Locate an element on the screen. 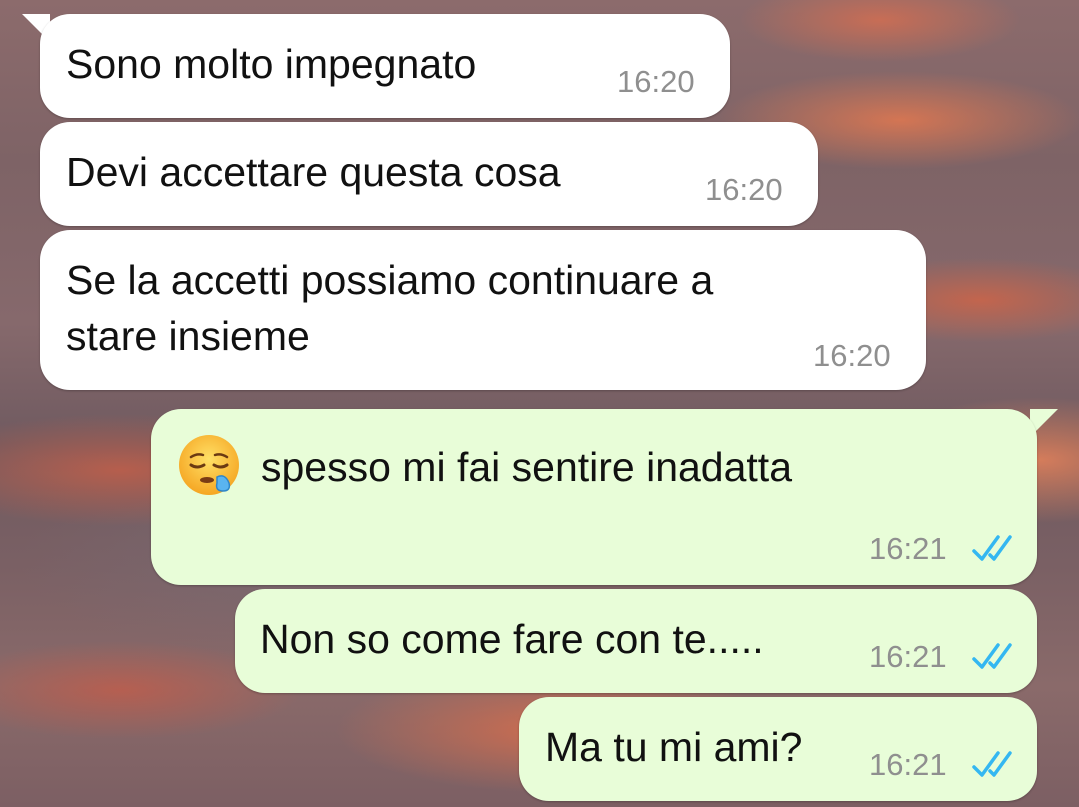  message-bubble-incoming: Devi accettare questa cosa 16:20 is located at coordinates (429, 174).